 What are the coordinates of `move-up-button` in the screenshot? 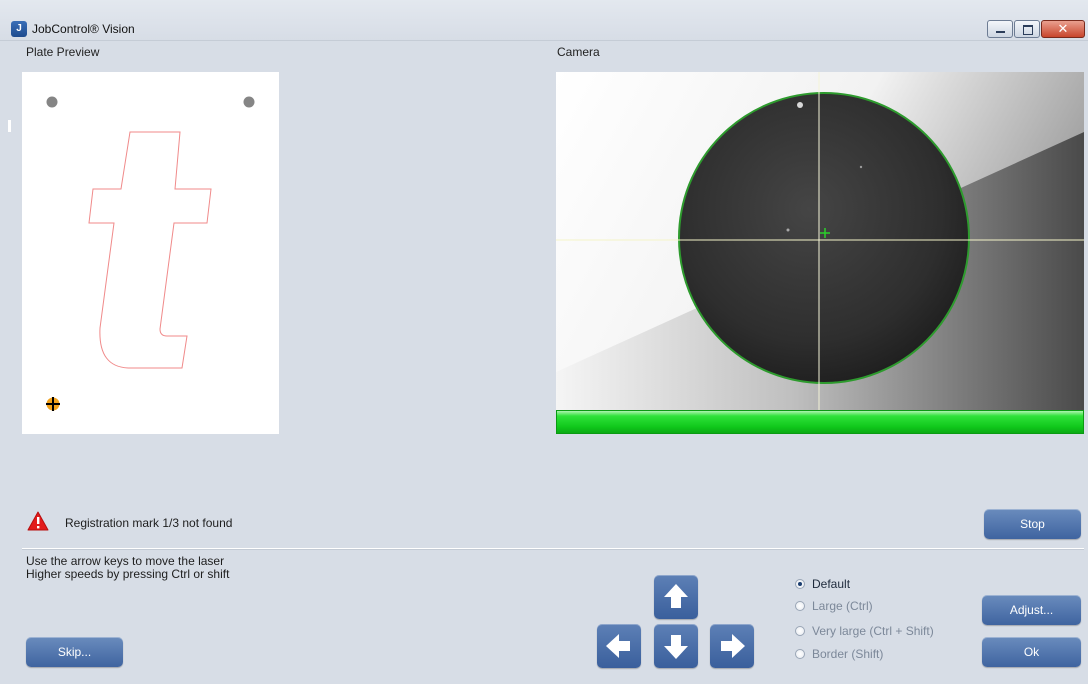 It's located at (676, 597).